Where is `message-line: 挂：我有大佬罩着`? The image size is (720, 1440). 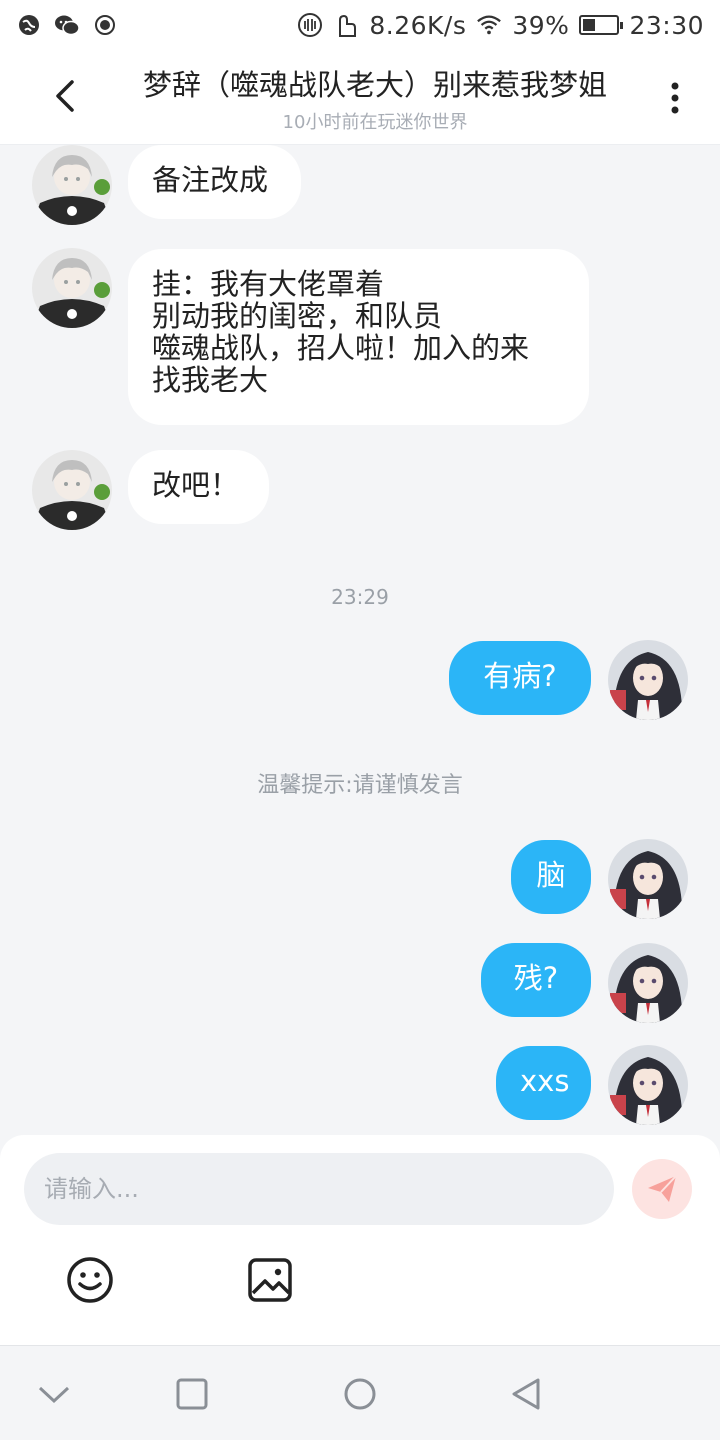 message-line: 挂：我有大佬罩着 is located at coordinates (268, 284).